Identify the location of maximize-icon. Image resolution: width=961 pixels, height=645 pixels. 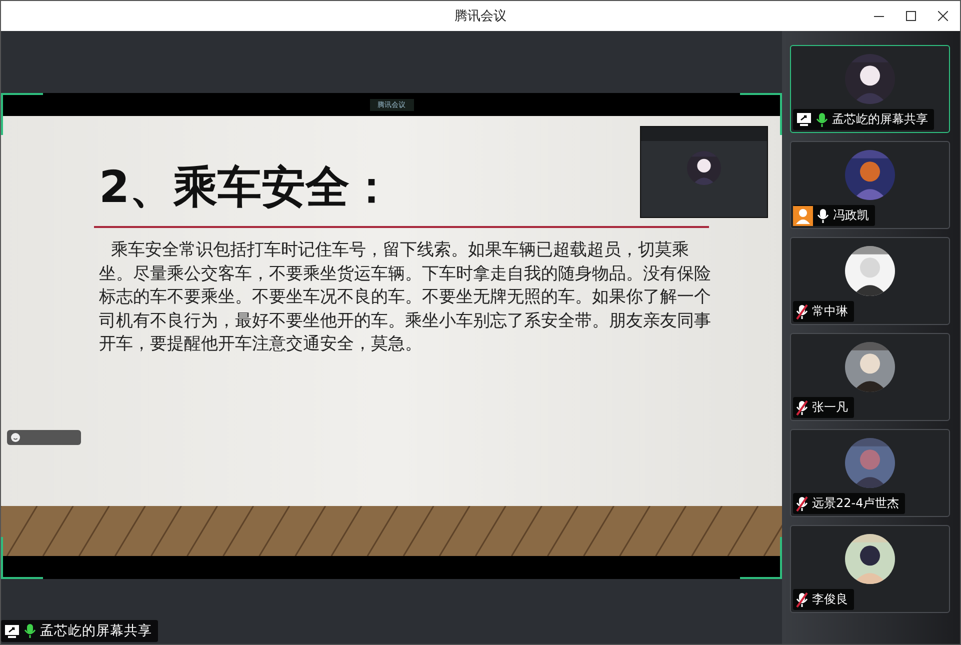
(911, 16).